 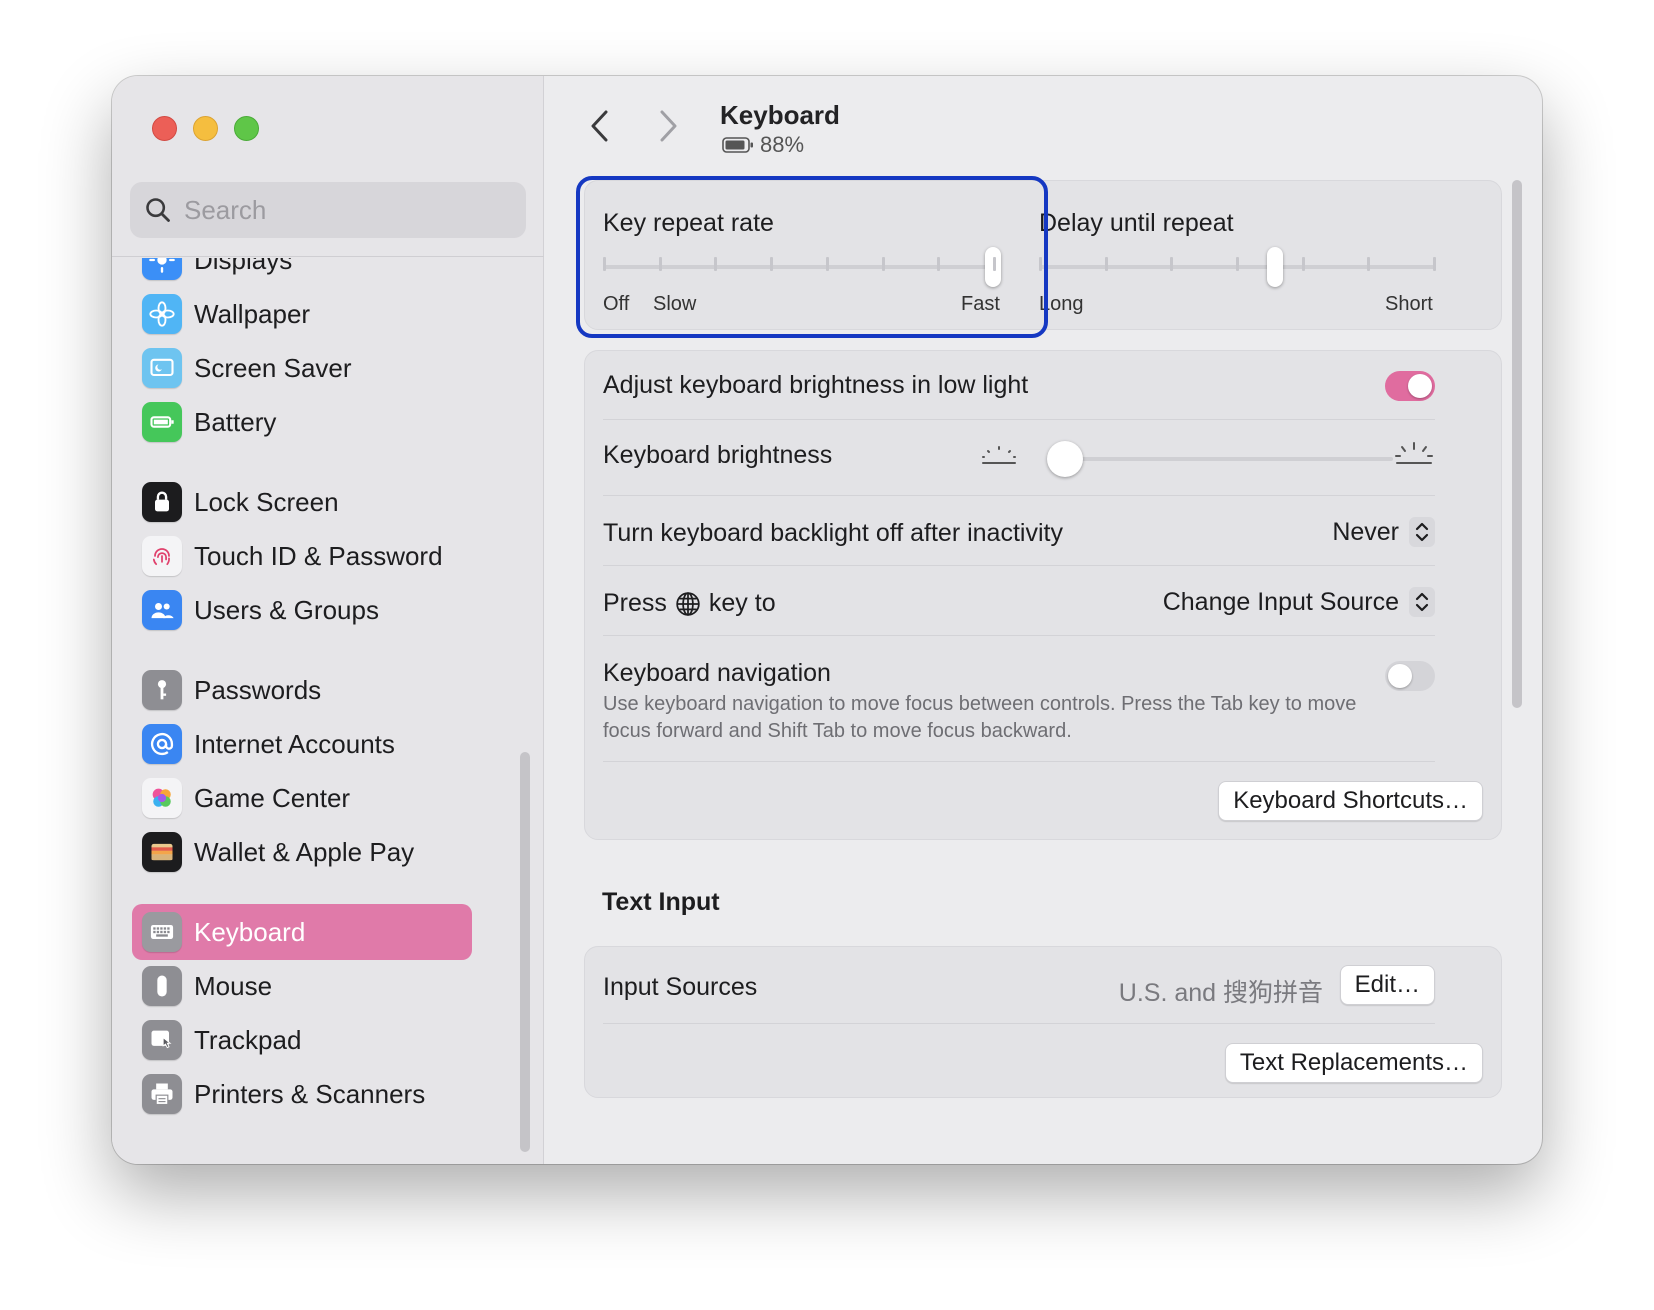 I want to click on sidebar-item-label: Wallet & Apple Pay, so click(x=304, y=851).